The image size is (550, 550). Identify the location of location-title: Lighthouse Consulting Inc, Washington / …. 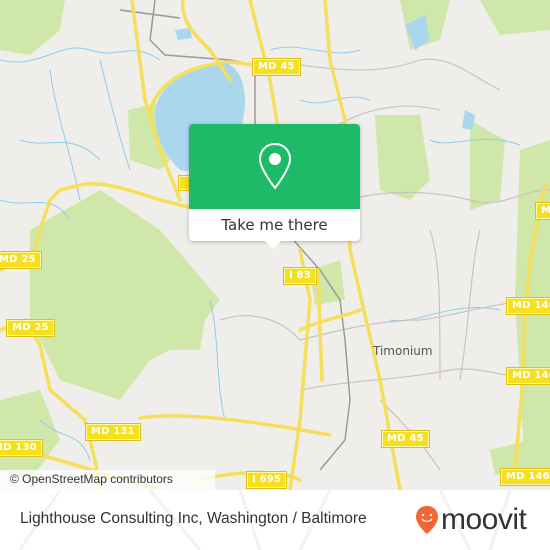
(193, 518).